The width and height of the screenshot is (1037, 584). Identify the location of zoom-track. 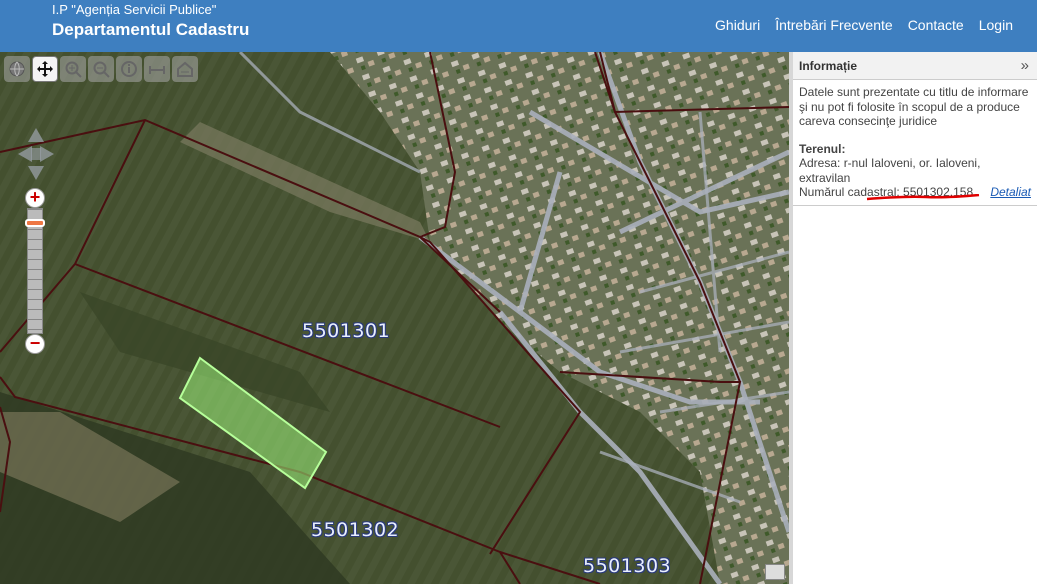
(35, 271).